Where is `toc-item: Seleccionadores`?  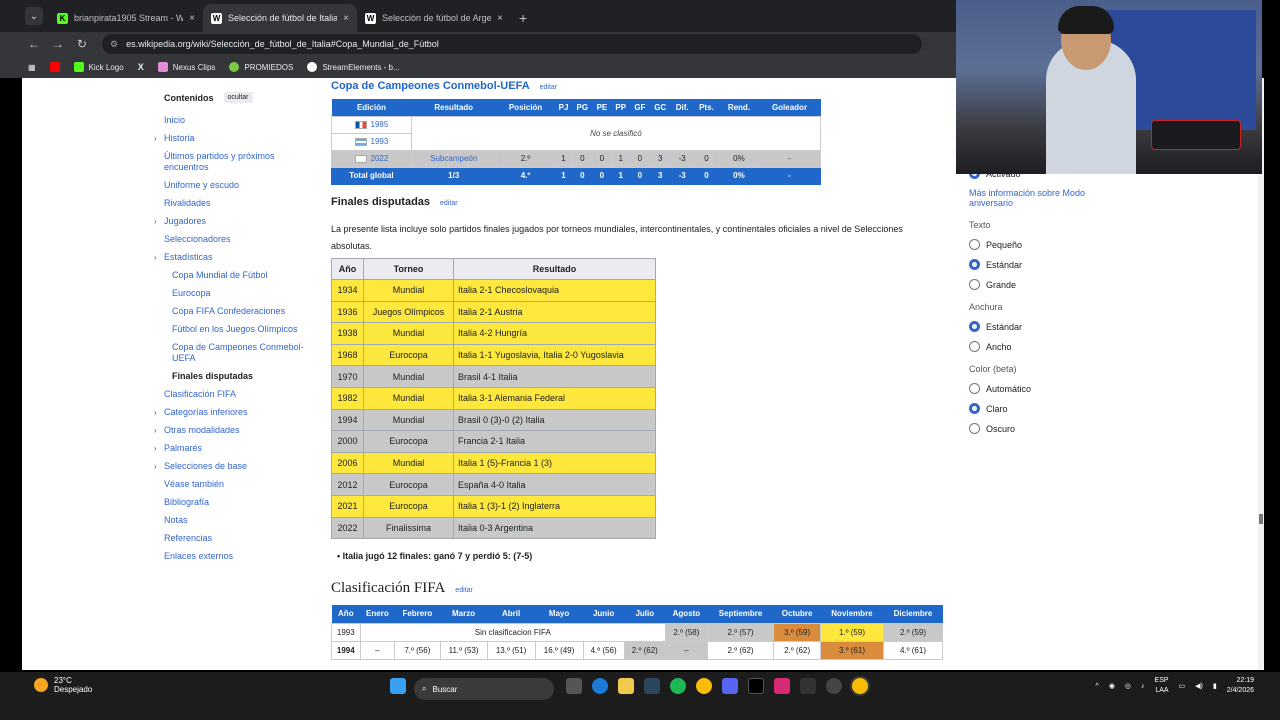
toc-item: Seleccionadores is located at coordinates (239, 239).